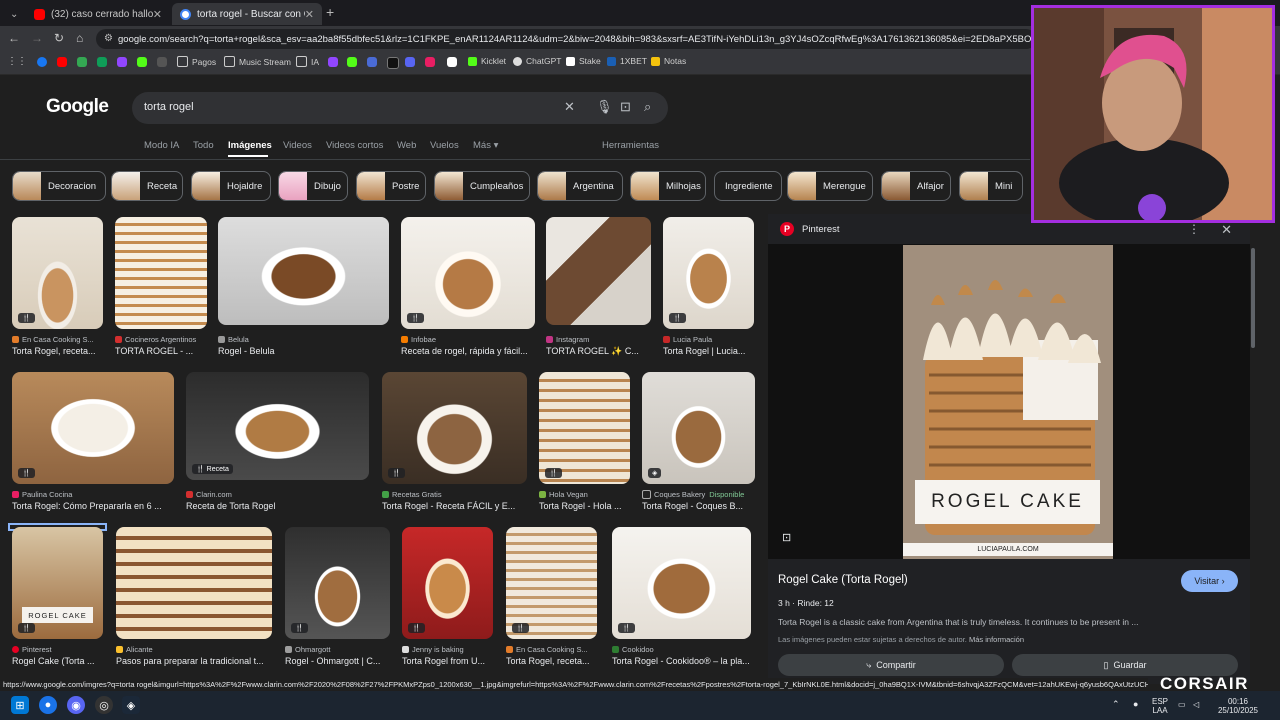 This screenshot has height=720, width=1280. I want to click on google-logo: Google, so click(77, 107).